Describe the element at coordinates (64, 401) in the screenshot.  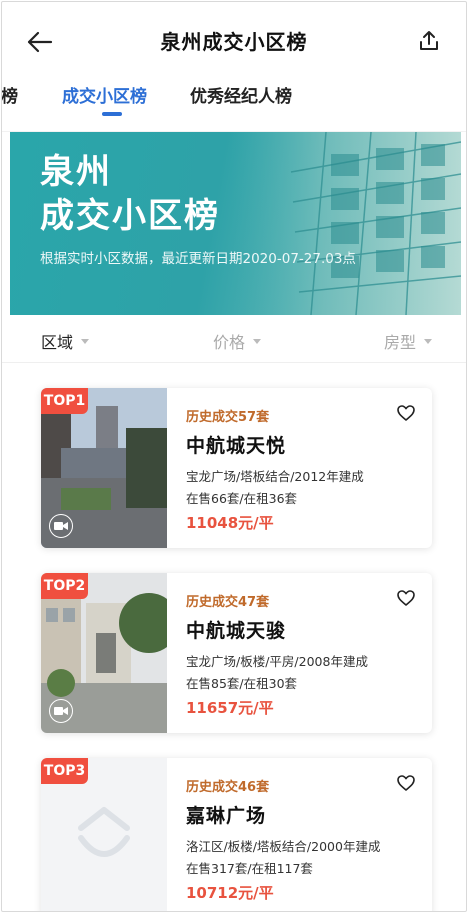
I see `rank-badge: TOP1` at that location.